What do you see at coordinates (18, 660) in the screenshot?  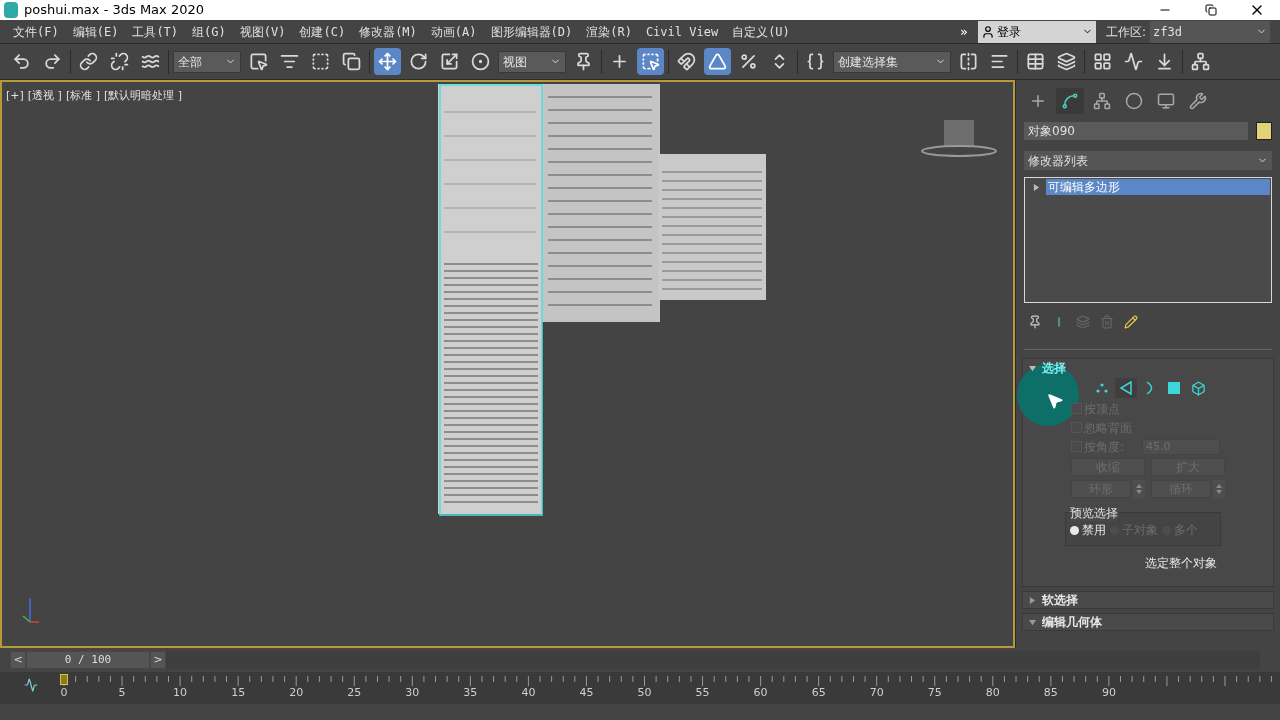 I see `previous-frame-button: <` at bounding box center [18, 660].